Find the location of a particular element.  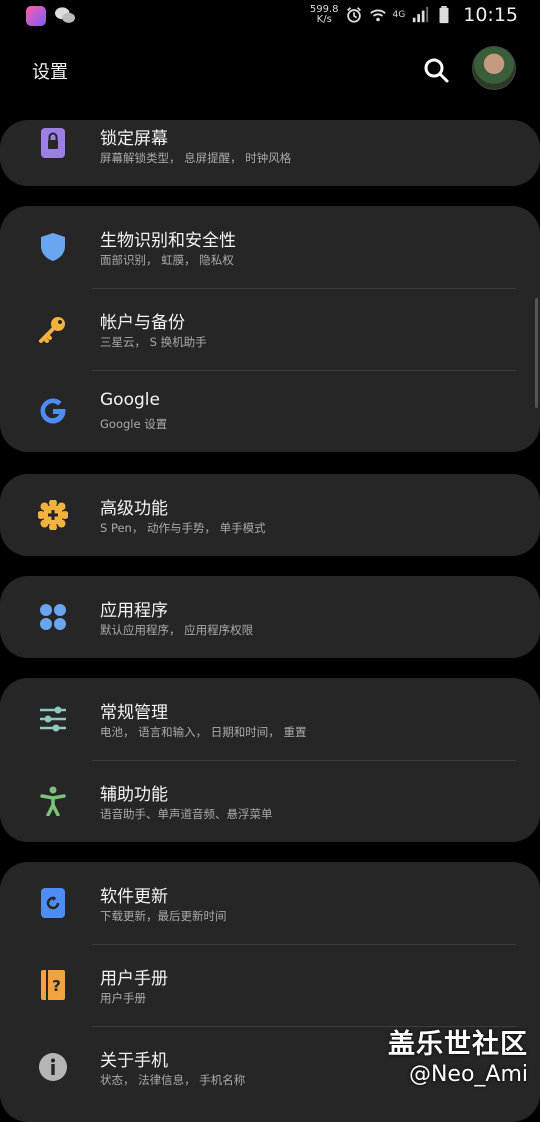

key-icon is located at coordinates (52, 330).